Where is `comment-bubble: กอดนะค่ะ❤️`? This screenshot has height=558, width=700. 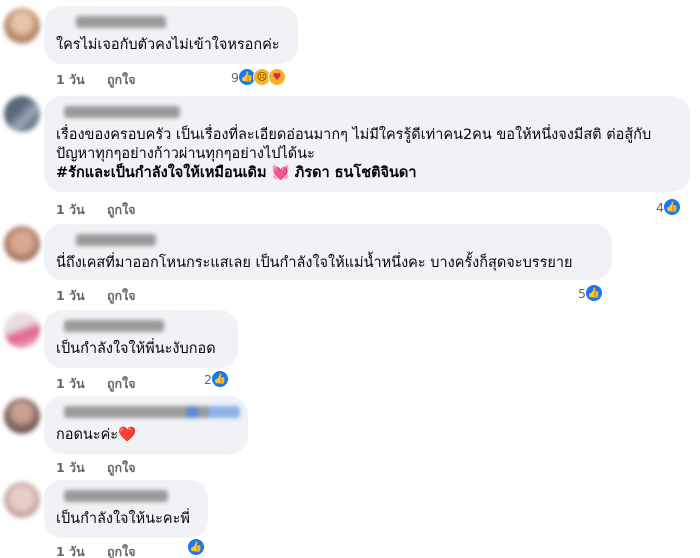 comment-bubble: กอดนะค่ะ❤️ is located at coordinates (146, 425).